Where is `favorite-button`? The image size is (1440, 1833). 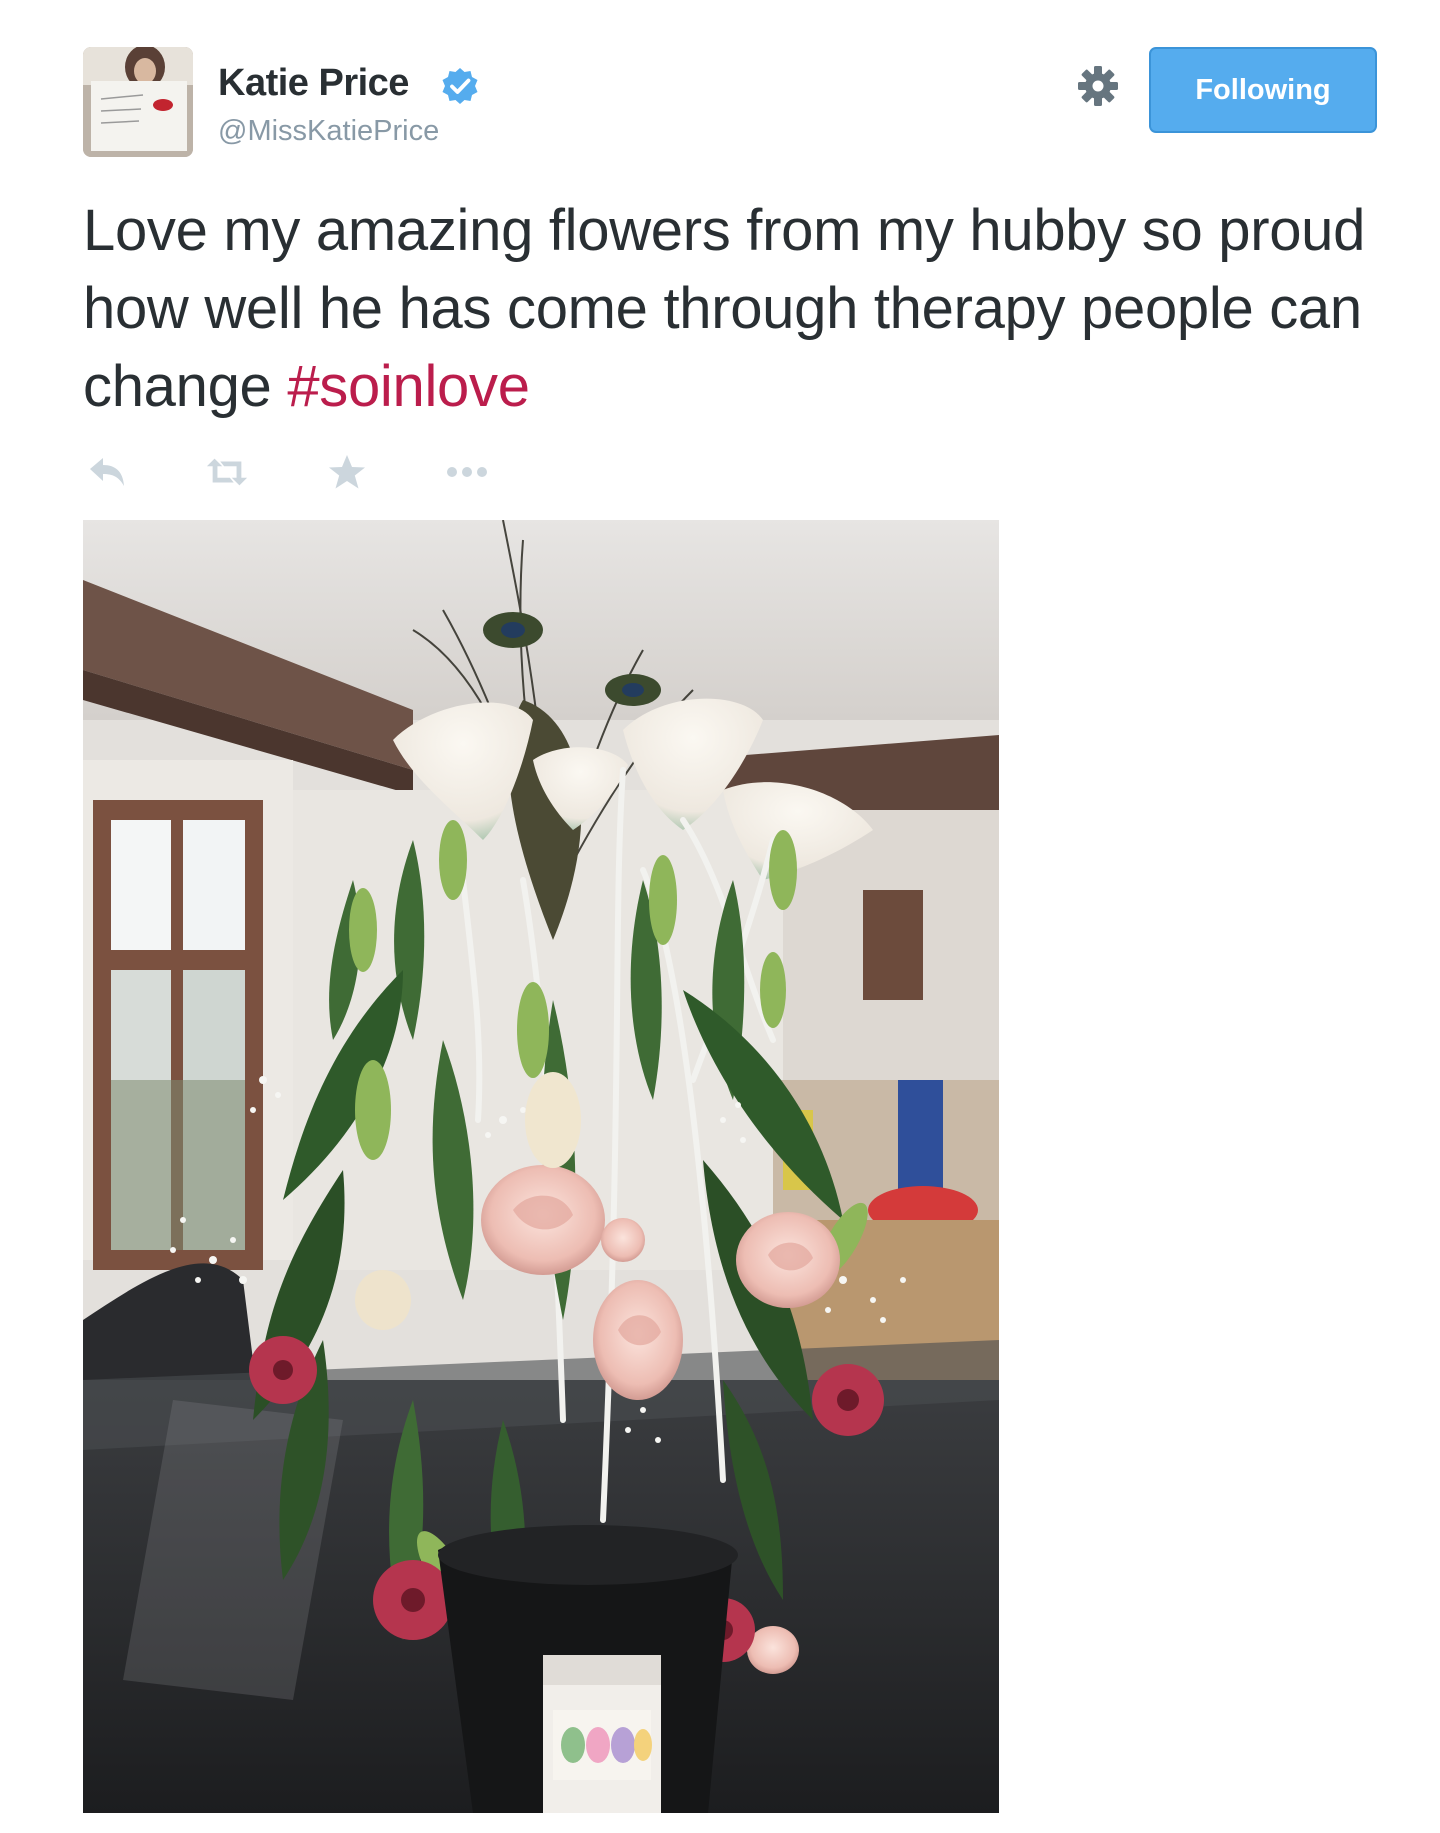
favorite-button is located at coordinates (347, 472).